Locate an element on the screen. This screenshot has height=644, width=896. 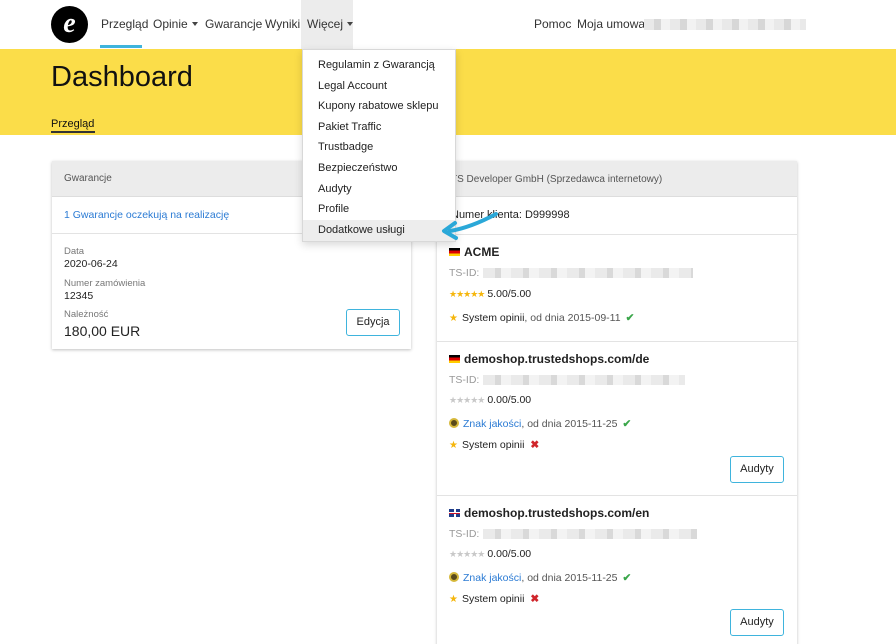
nav-item-pomoc: Pomoc is located at coordinates (552, 24).